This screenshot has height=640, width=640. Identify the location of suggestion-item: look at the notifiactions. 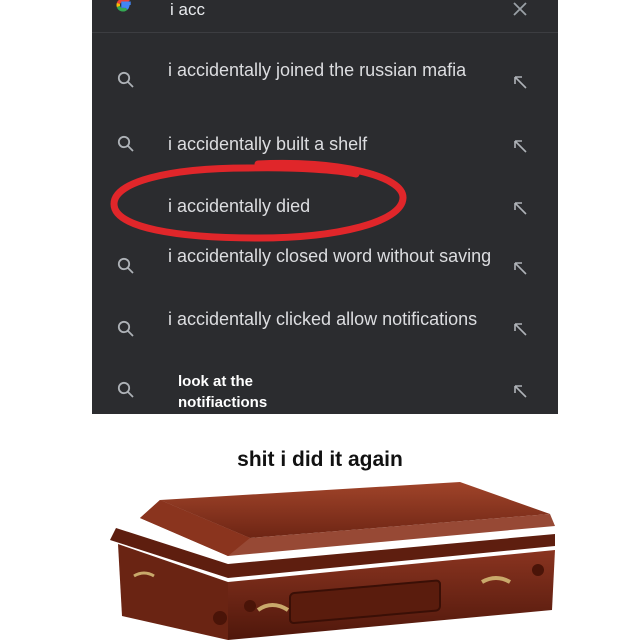
(325, 392).